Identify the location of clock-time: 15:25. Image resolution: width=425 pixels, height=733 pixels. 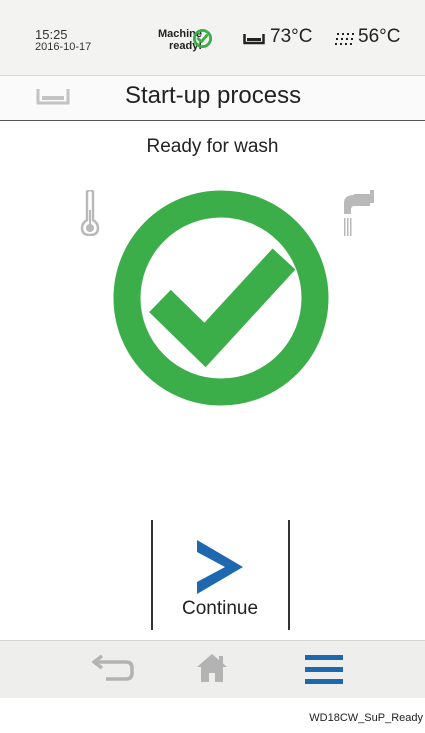
(51, 34).